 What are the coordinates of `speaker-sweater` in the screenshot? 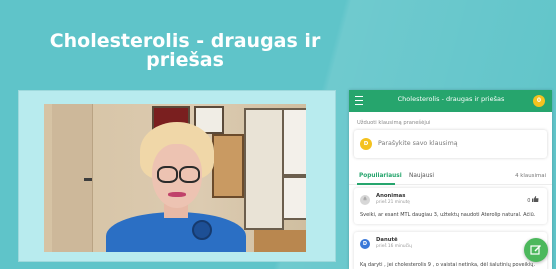 It's located at (176, 232).